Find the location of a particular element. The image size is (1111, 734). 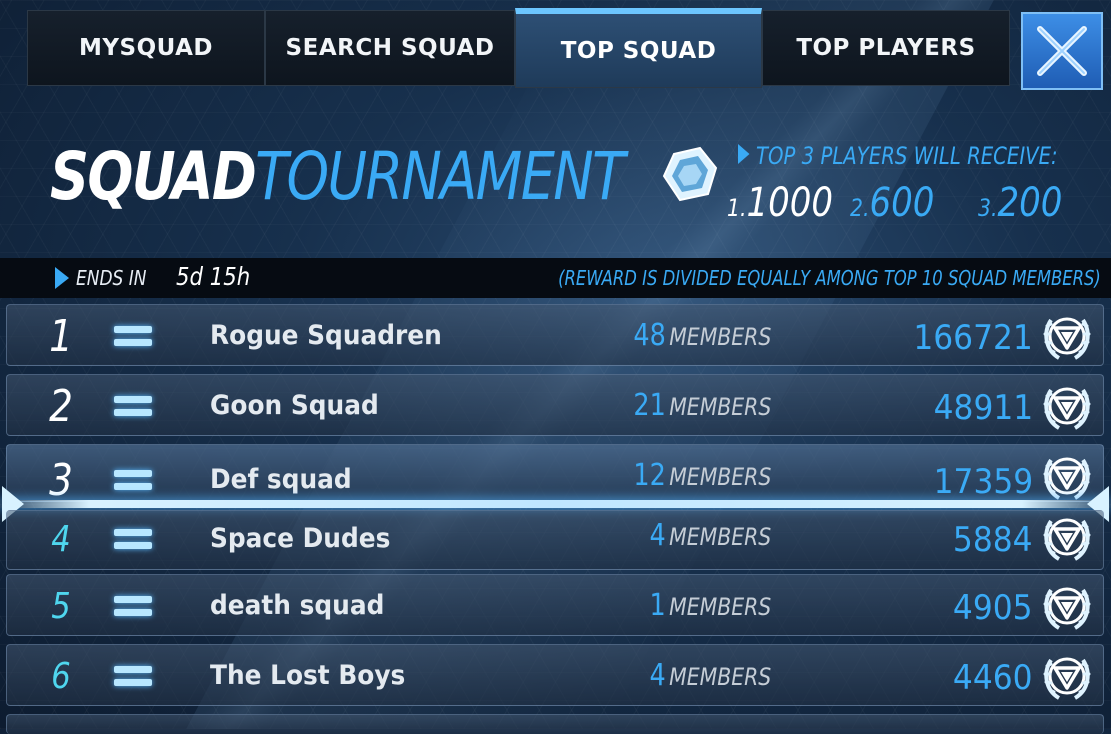

members-count: 21 MEMBERS is located at coordinates (702, 406).